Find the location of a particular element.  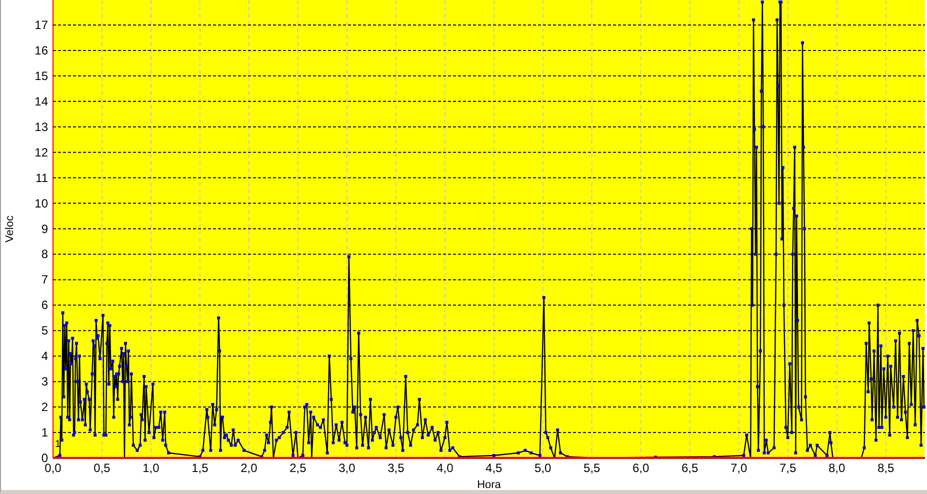

y-tick-label: 5 is located at coordinates (44, 331).